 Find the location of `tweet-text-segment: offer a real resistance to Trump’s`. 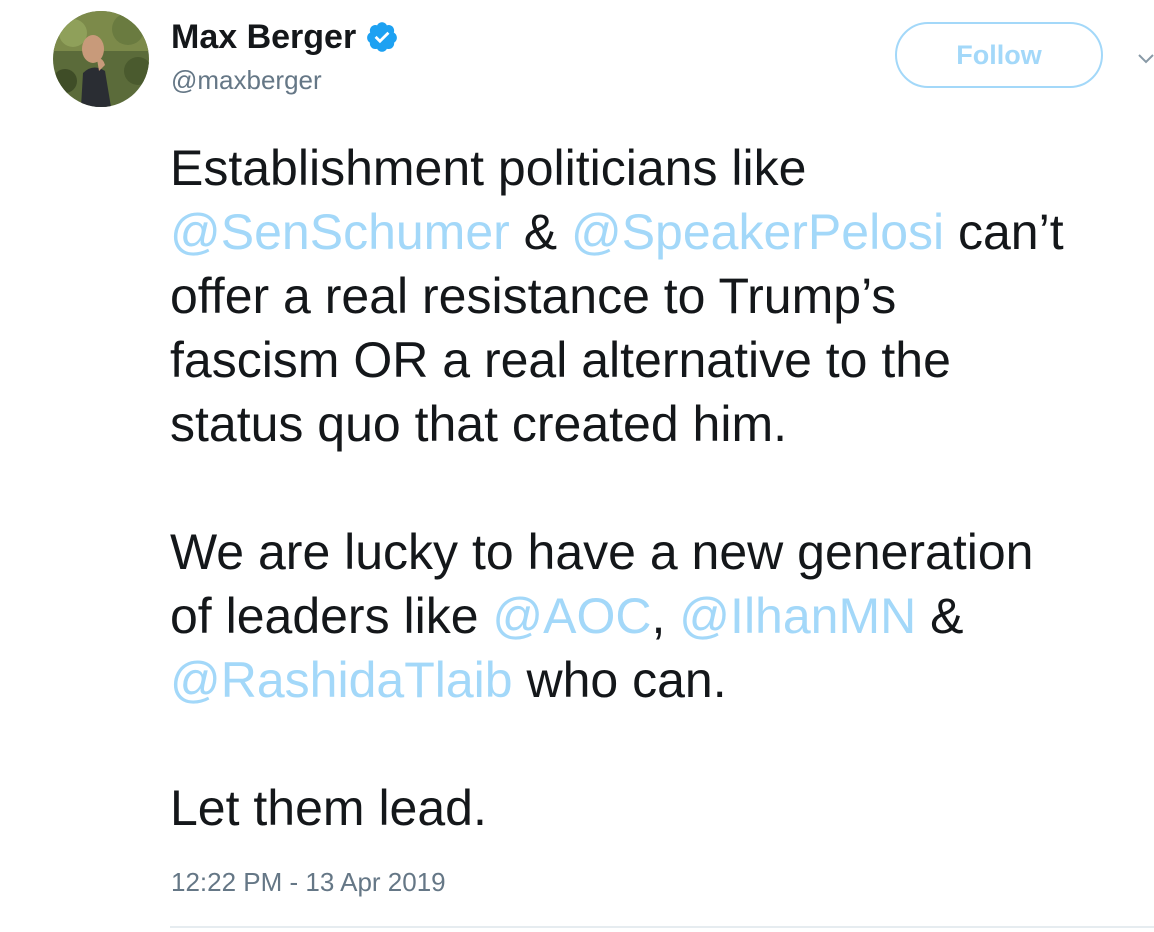

tweet-text-segment: offer a real resistance to Trump’s is located at coordinates (533, 296).